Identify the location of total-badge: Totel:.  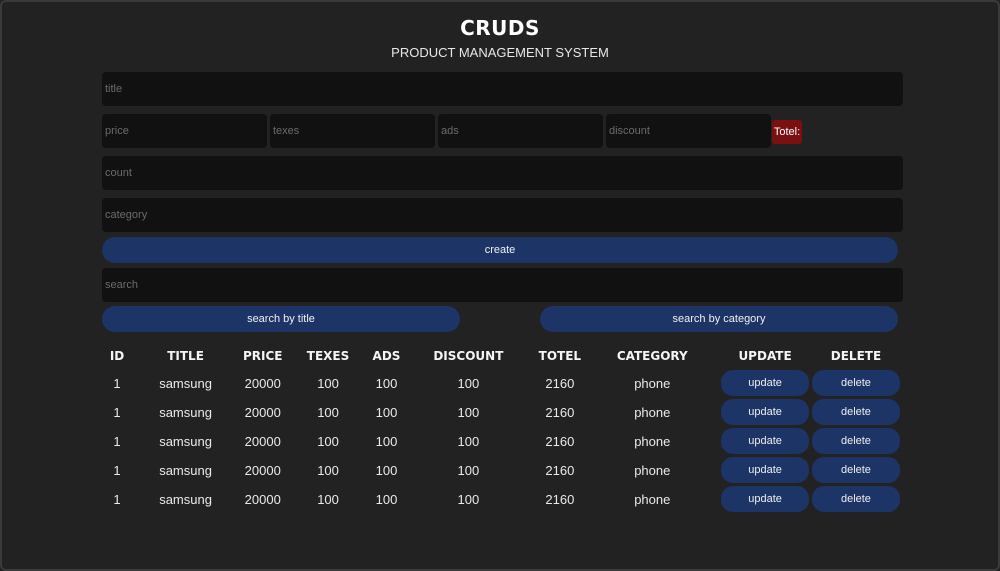
(787, 132).